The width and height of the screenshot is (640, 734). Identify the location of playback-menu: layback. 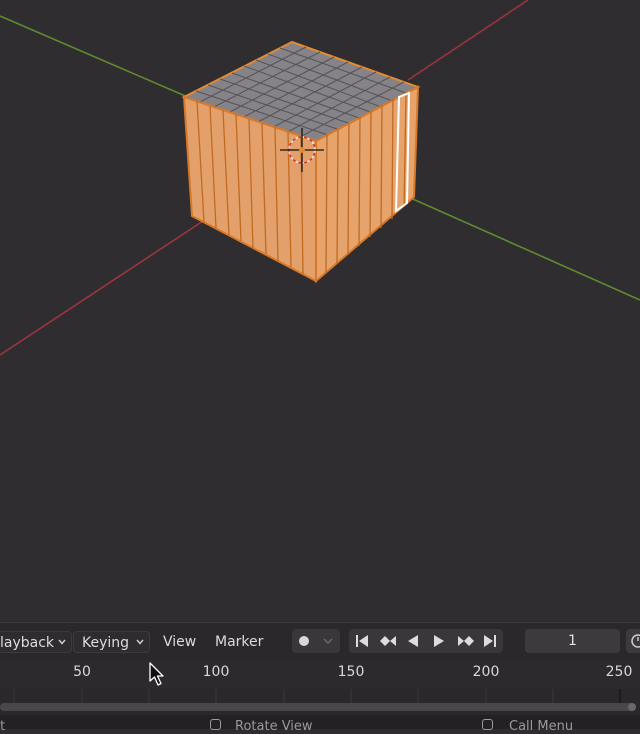
(36, 642).